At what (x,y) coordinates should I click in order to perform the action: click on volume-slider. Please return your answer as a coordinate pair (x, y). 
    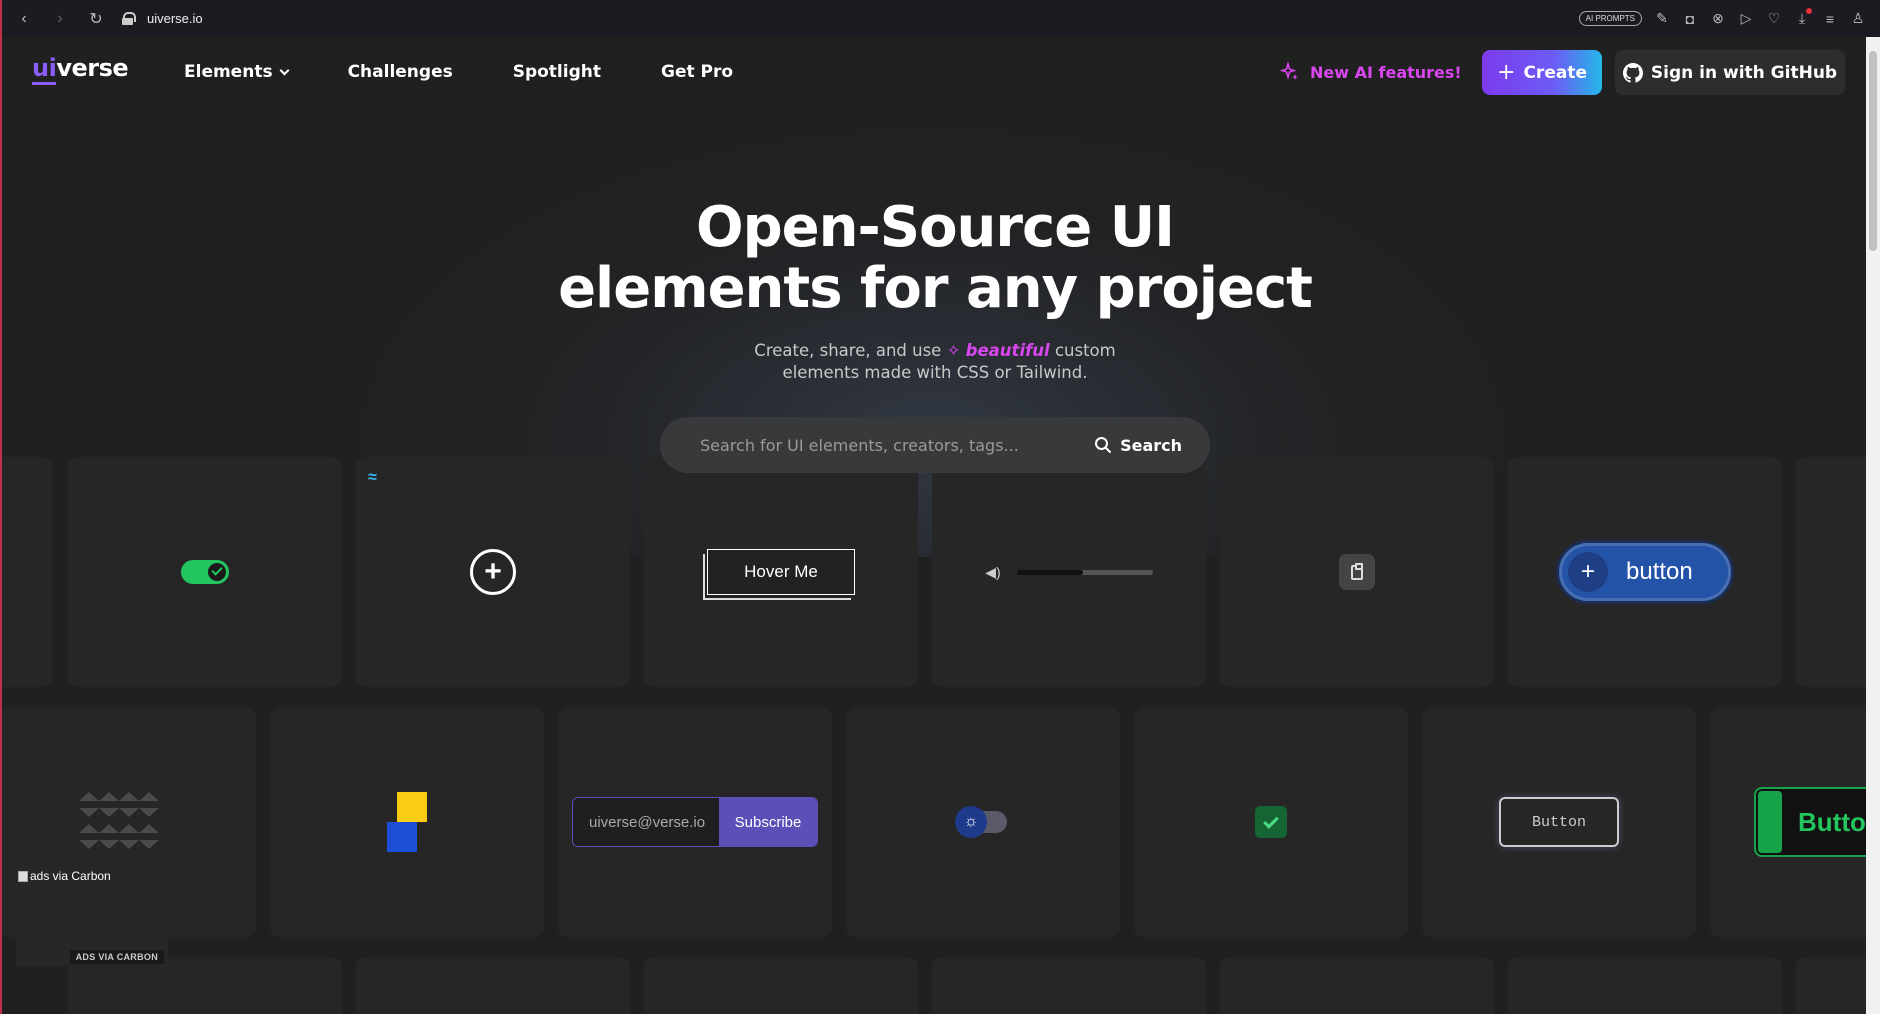
    Looking at the image, I should click on (1084, 572).